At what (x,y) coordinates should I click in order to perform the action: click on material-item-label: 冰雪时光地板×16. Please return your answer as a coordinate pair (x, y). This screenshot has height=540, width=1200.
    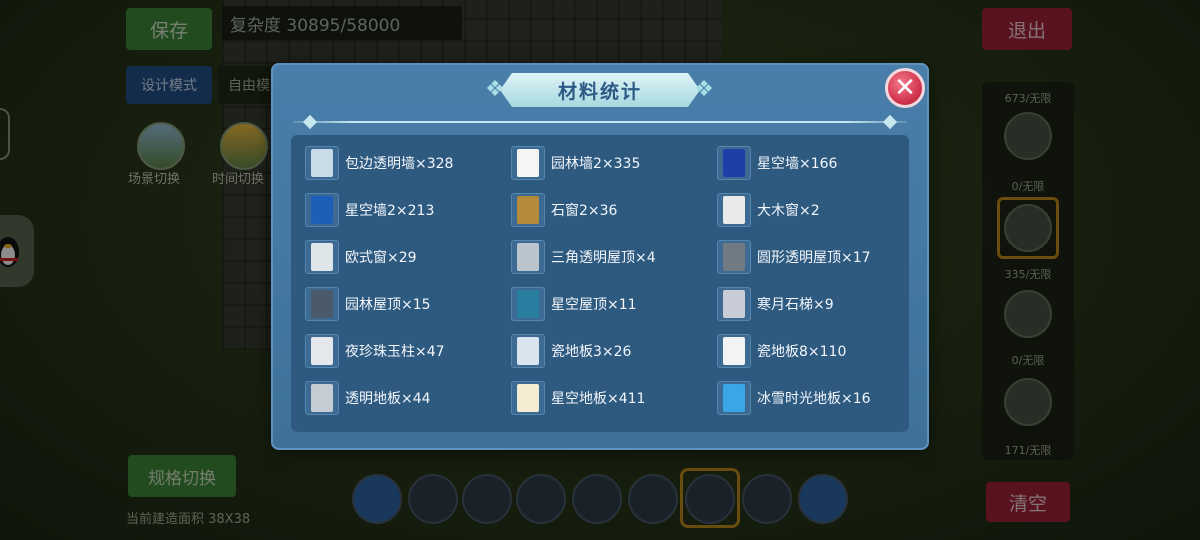
    Looking at the image, I should click on (814, 399).